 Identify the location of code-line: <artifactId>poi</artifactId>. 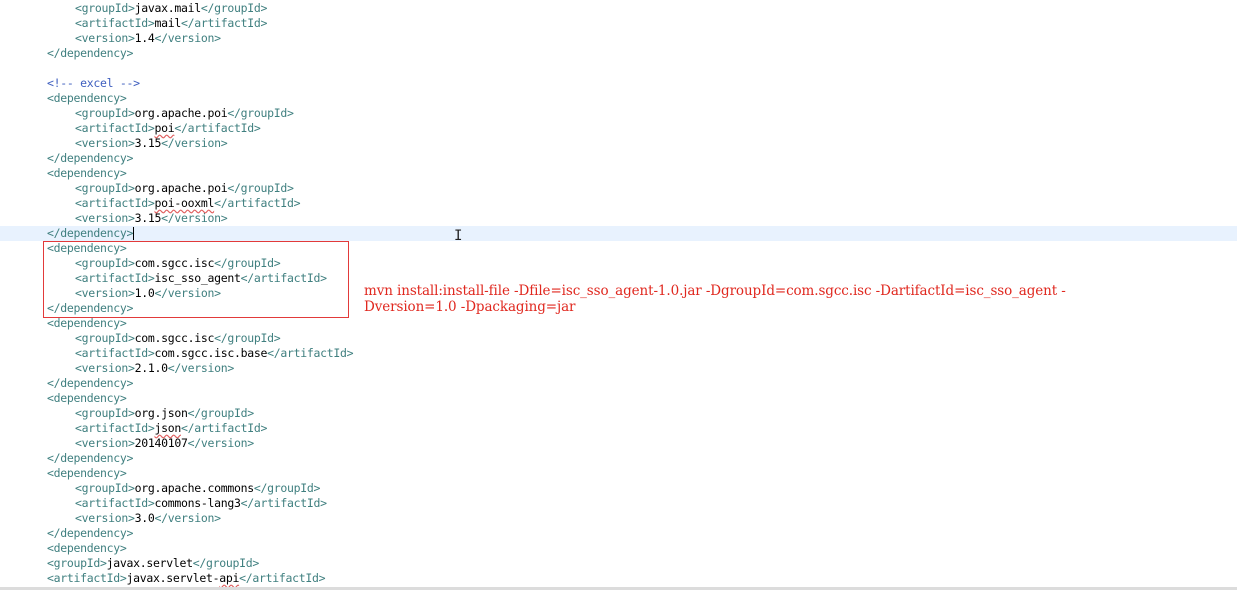
(618, 128).